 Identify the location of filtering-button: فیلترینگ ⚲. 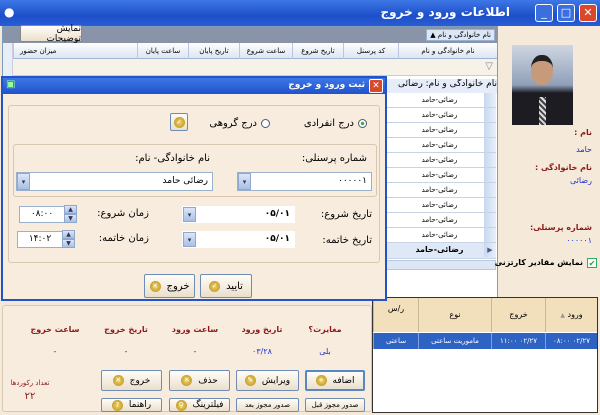
(199, 405).